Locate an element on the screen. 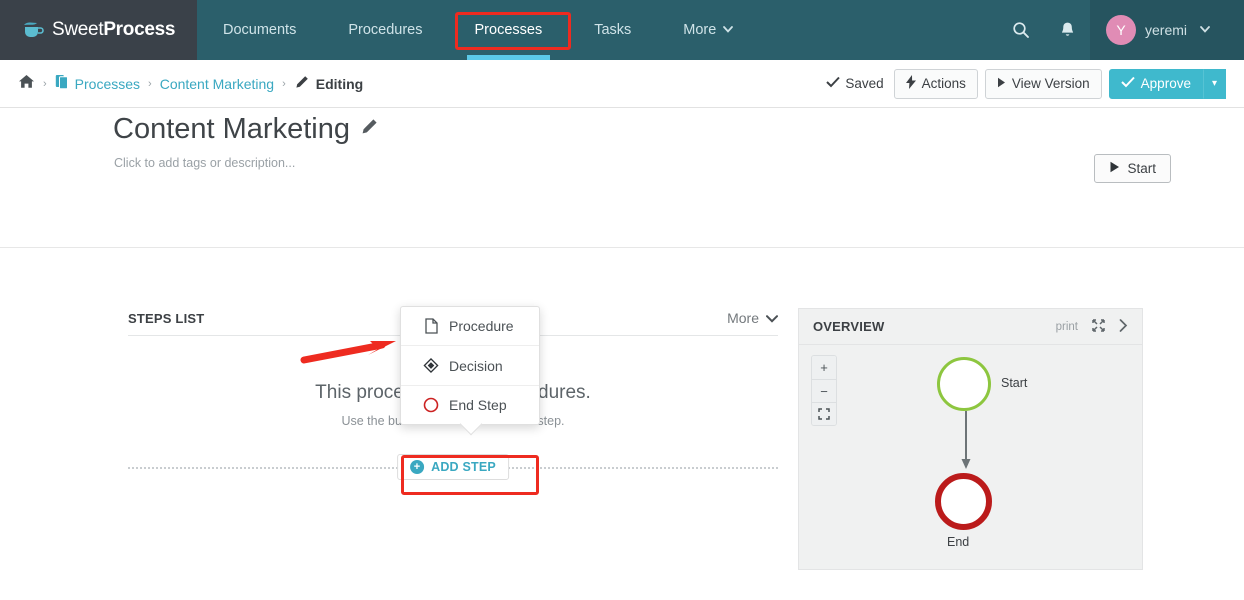 The width and height of the screenshot is (1244, 600). zoom-in-button: + is located at coordinates (824, 367).